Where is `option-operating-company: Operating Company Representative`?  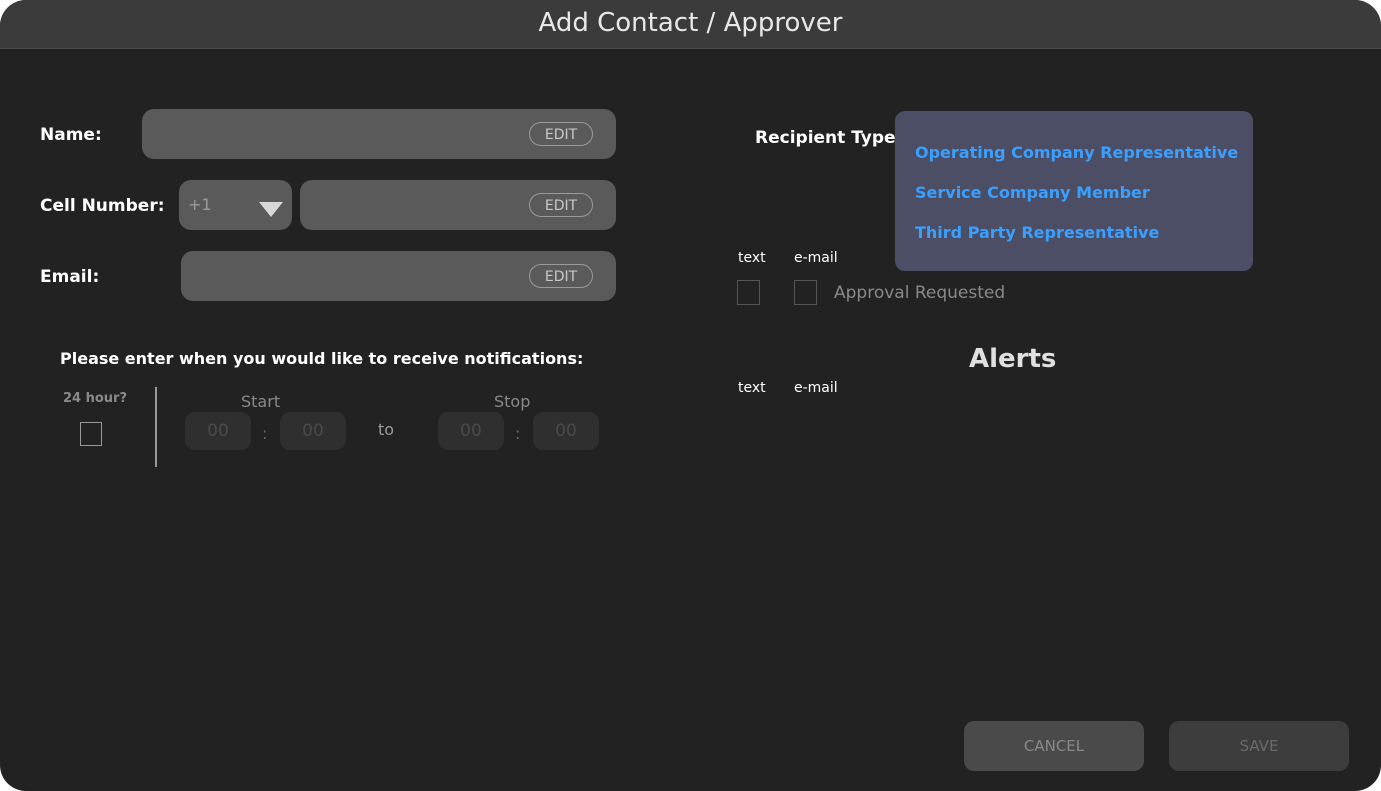
option-operating-company: Operating Company Representative is located at coordinates (1076, 152).